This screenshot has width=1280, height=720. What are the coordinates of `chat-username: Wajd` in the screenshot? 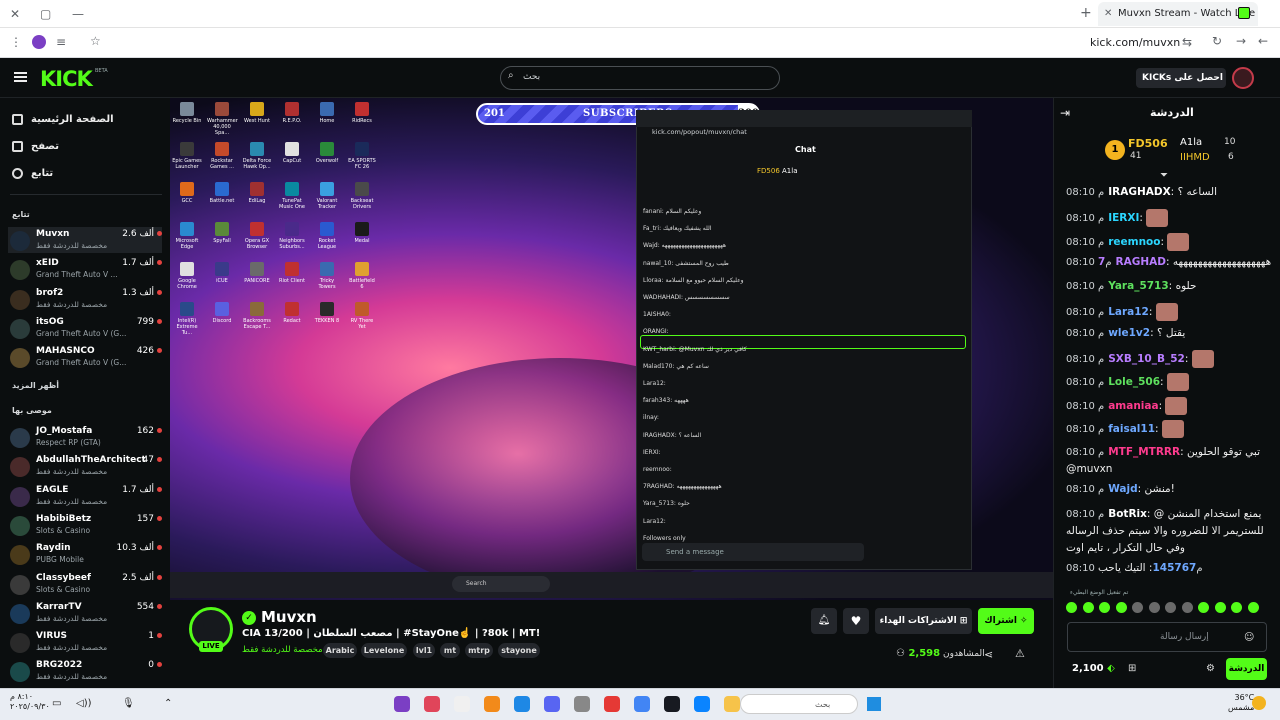 It's located at (1122, 489).